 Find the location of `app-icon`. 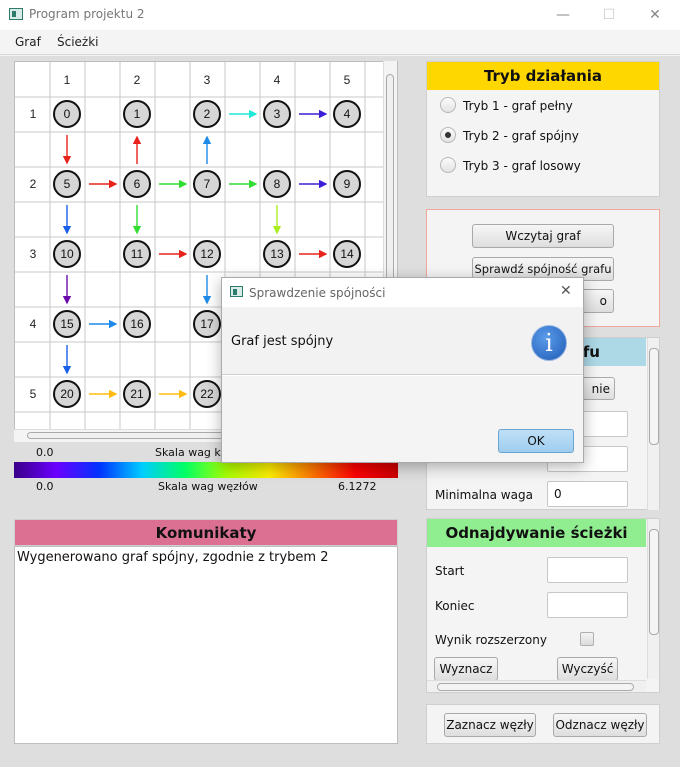

app-icon is located at coordinates (16, 14).